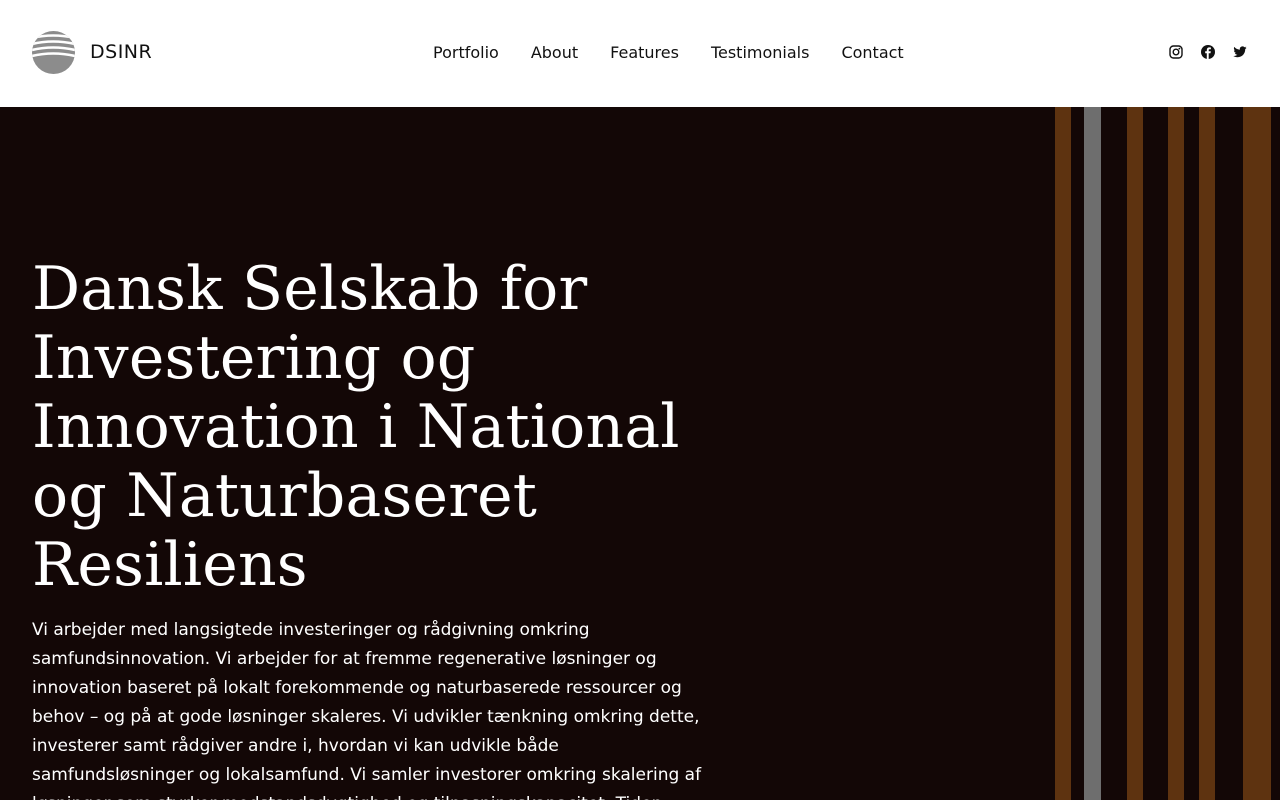 Image resolution: width=1280 pixels, height=800 pixels. What do you see at coordinates (554, 53) in the screenshot?
I see `nav-link-about: About` at bounding box center [554, 53].